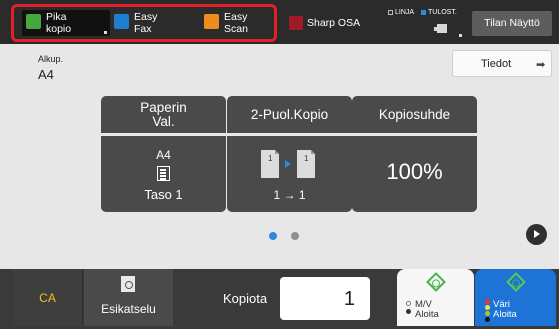  What do you see at coordinates (414, 154) in the screenshot?
I see `copy-ratio-tile: Kopiosuhde 100%` at bounding box center [414, 154].